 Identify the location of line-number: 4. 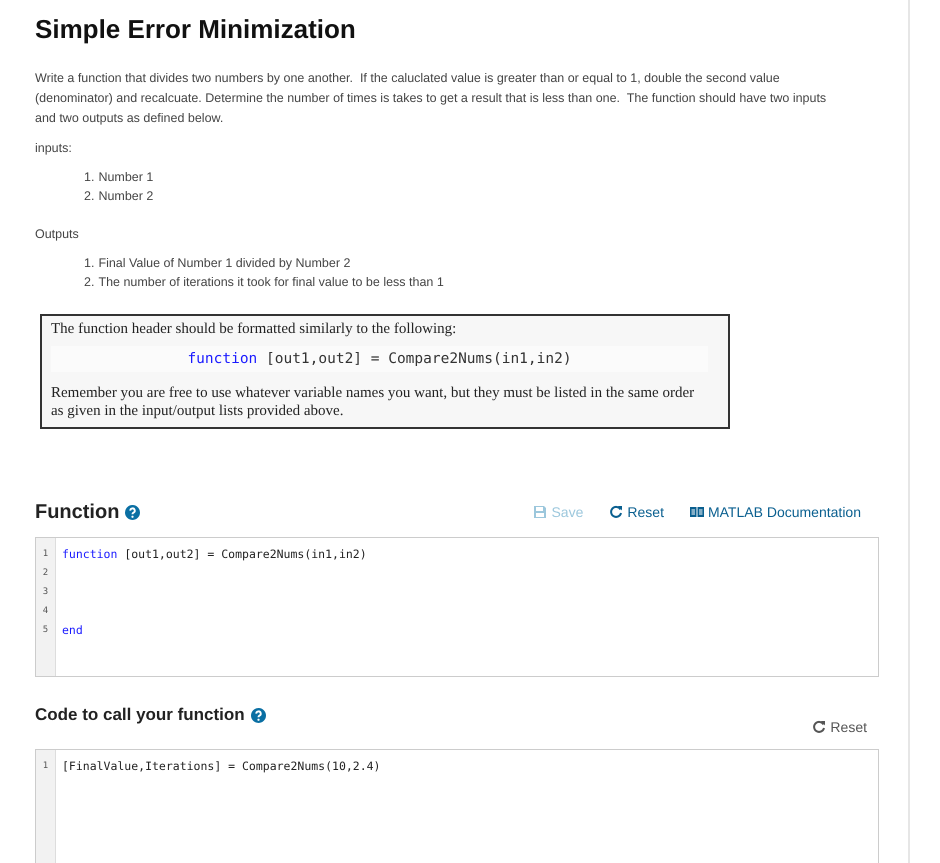
(45, 611).